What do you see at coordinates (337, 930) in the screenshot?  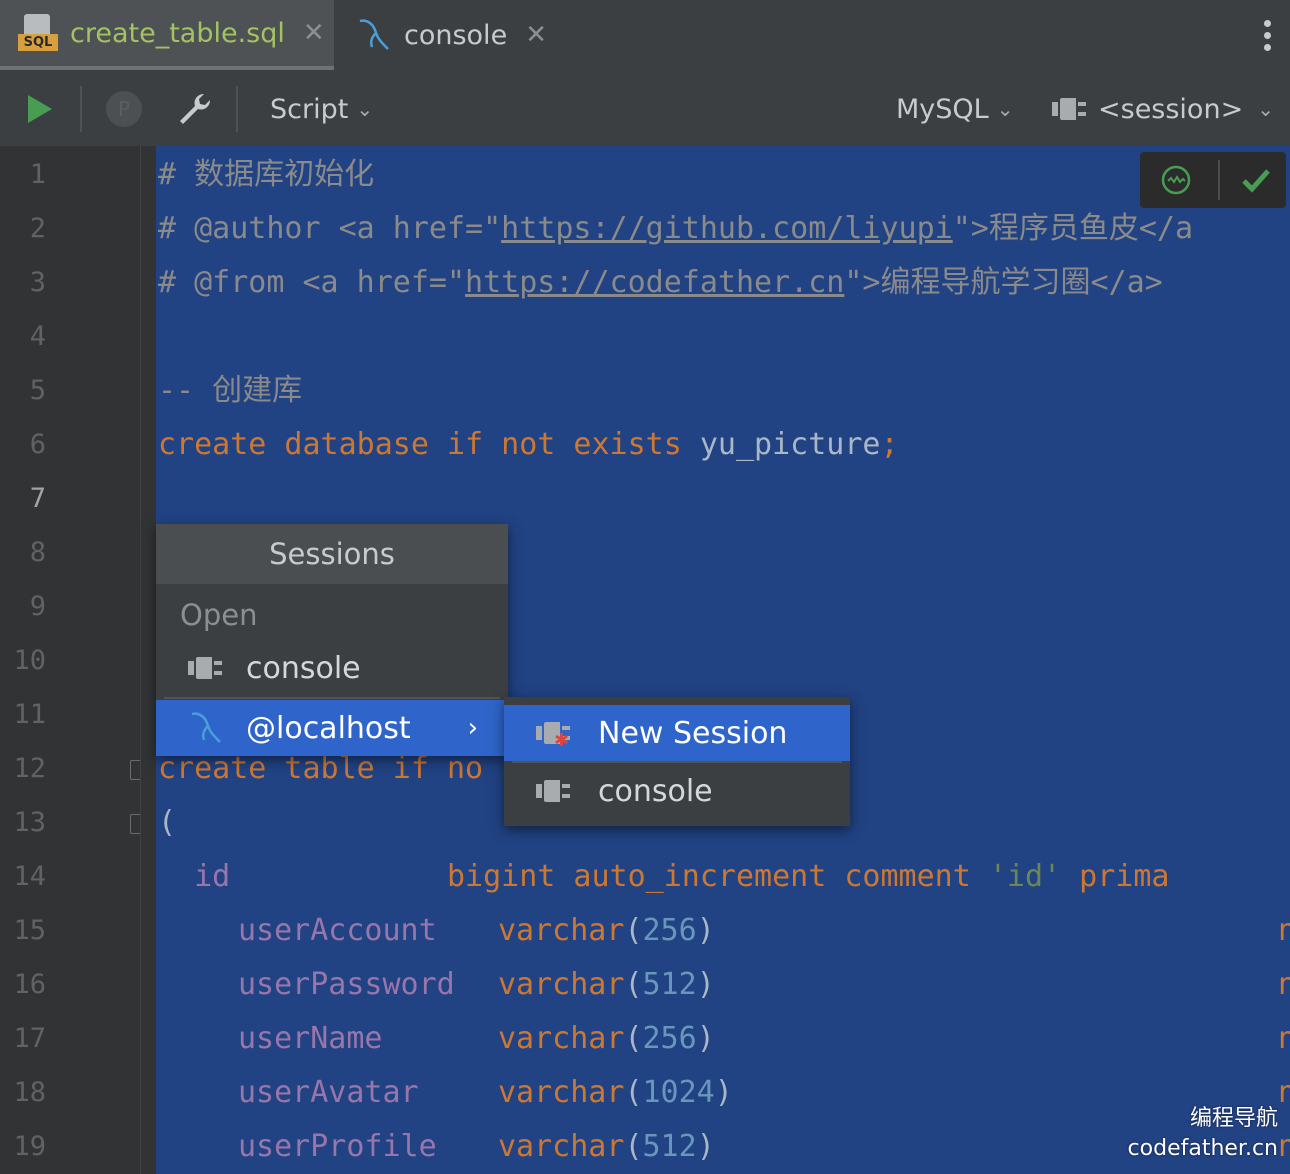 I see `code-line: userAccount` at bounding box center [337, 930].